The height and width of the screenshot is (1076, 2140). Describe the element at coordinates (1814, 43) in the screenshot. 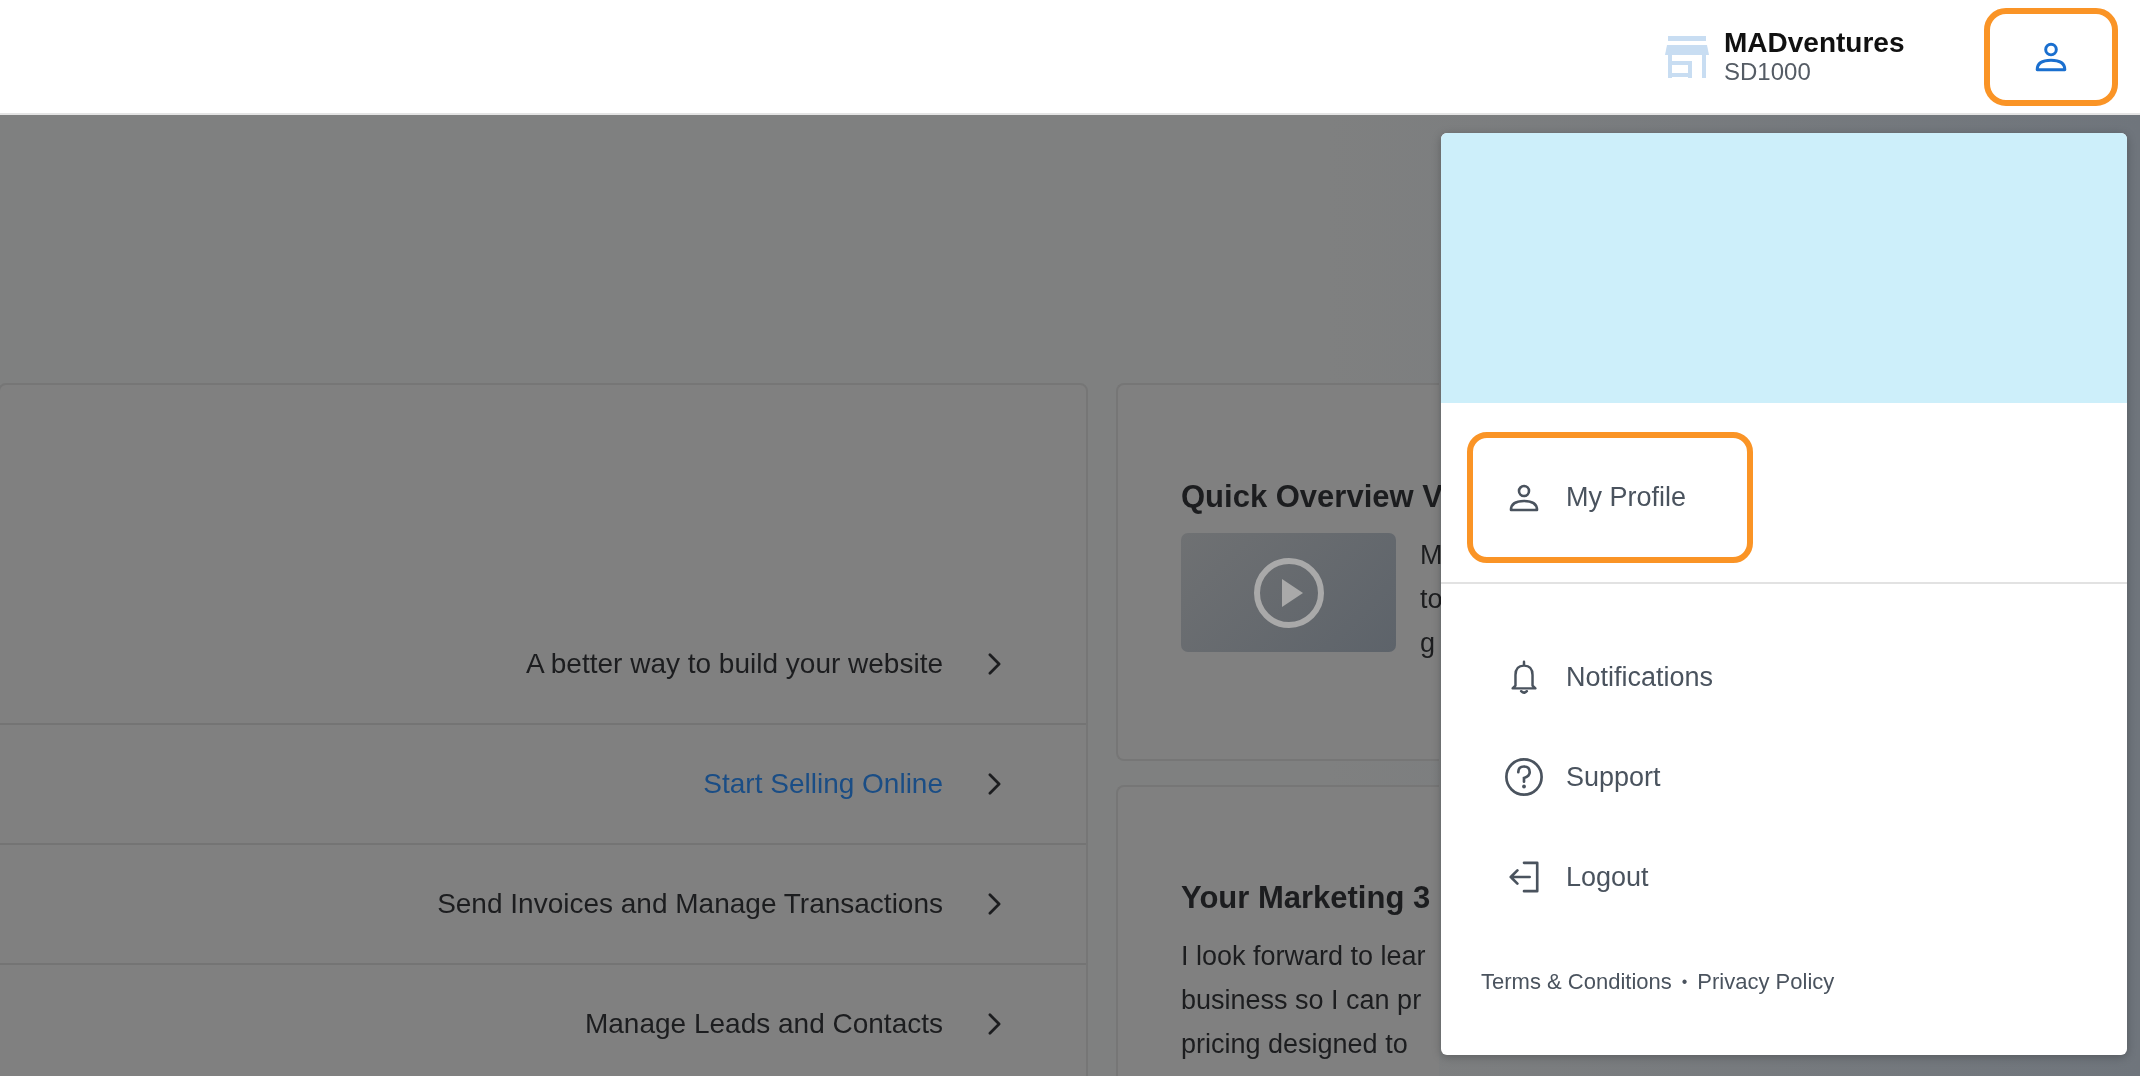

I see `business-name: MADventures` at that location.